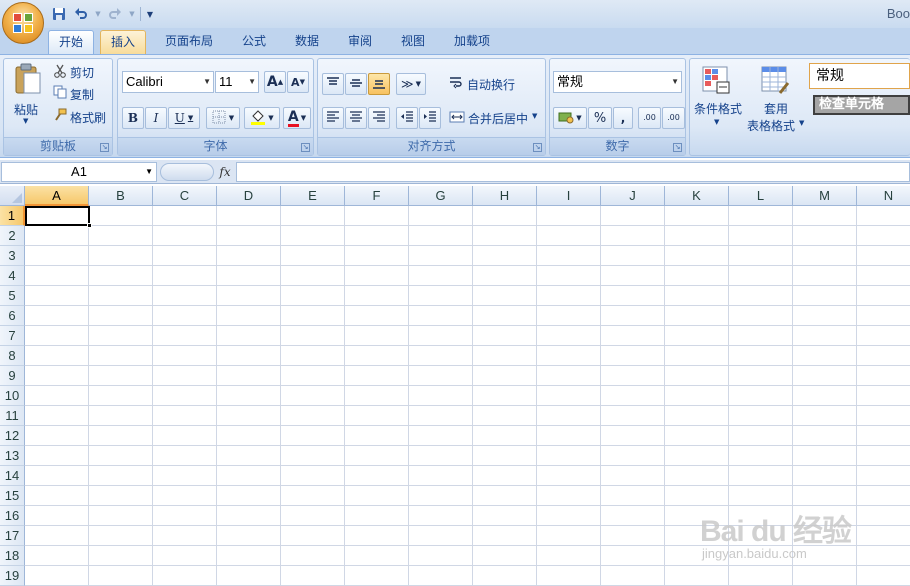 This screenshot has height=586, width=910. Describe the element at coordinates (313, 196) in the screenshot. I see `column-header-e: E` at that location.